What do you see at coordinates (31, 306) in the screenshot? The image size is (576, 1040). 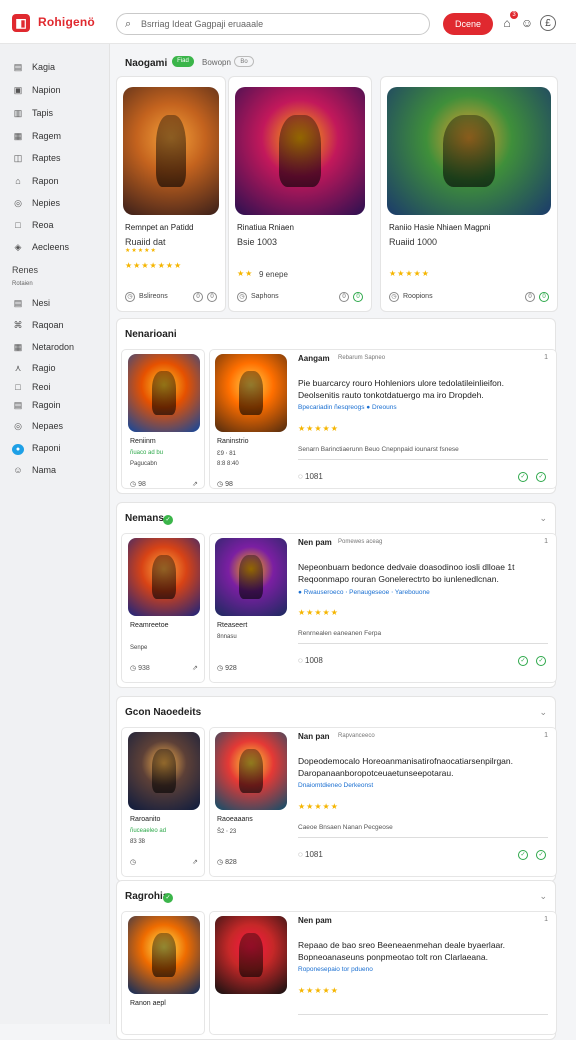 I see `sidebar-item: ▤ Nesi` at bounding box center [31, 306].